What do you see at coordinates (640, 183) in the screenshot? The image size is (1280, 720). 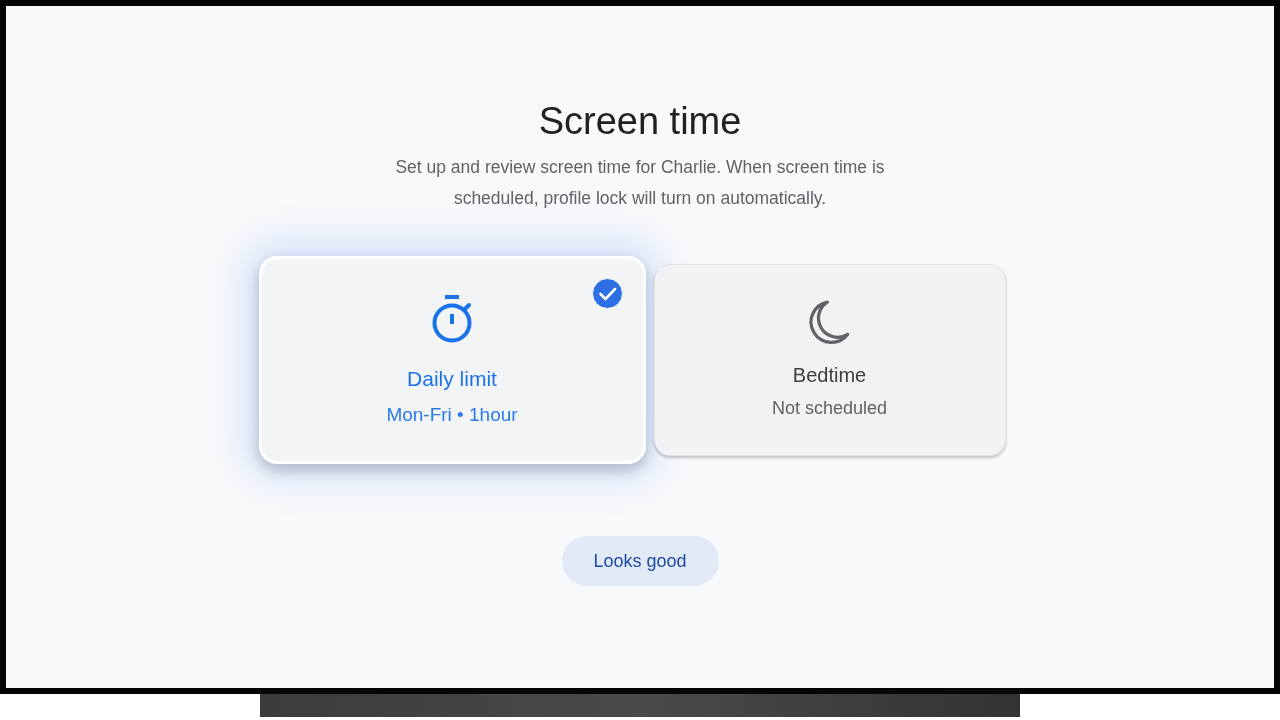 I see `page-description: Set up and review screen time for Charlie. When screen time is scheduled, profile lock will turn on automatically.` at bounding box center [640, 183].